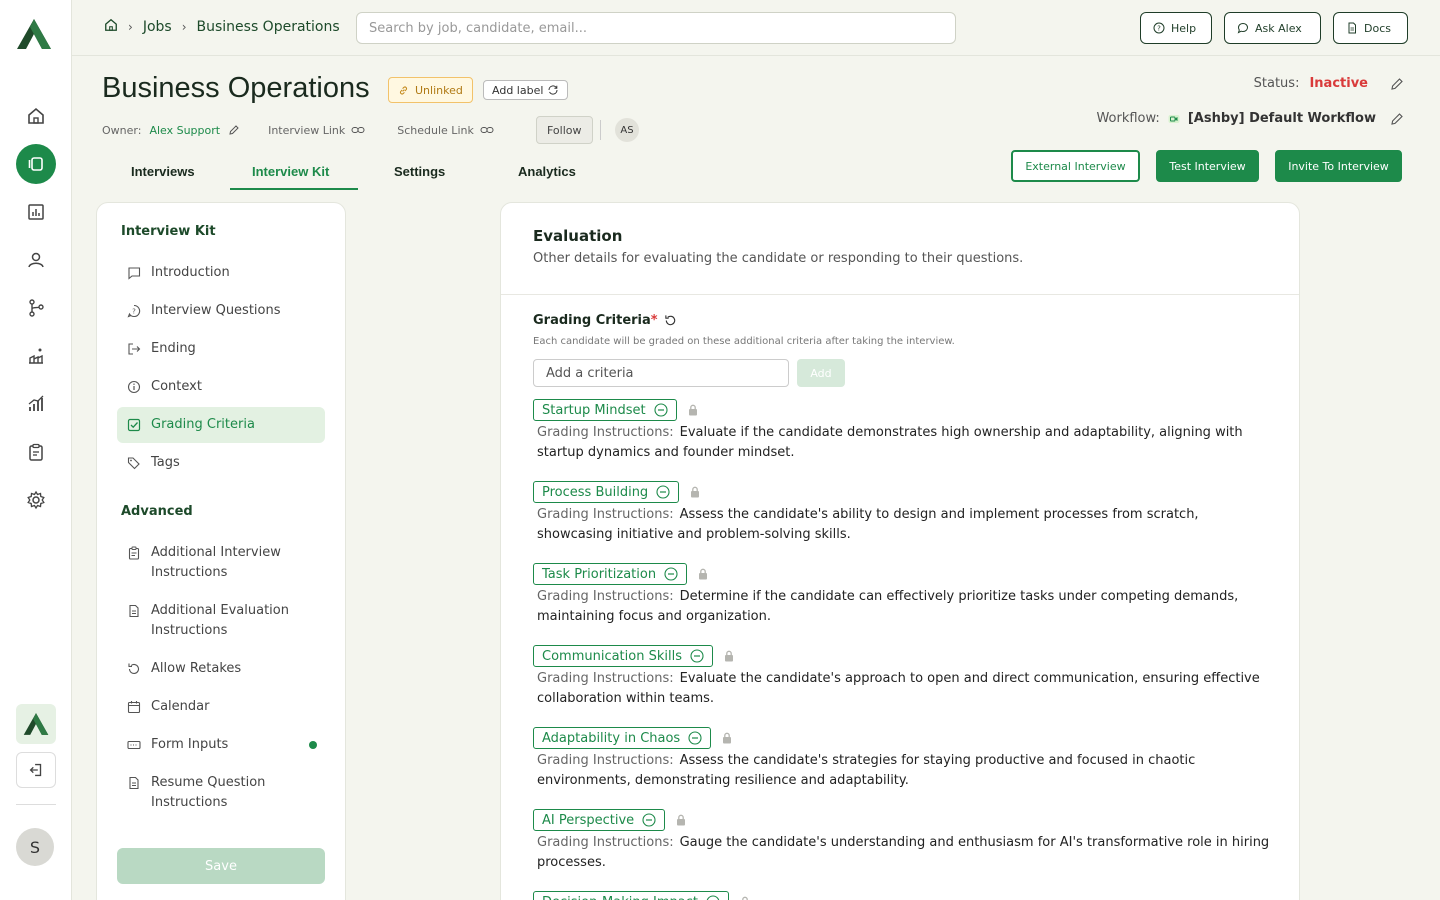  What do you see at coordinates (184, 130) in the screenshot?
I see `owner-name: Alex Support` at bounding box center [184, 130].